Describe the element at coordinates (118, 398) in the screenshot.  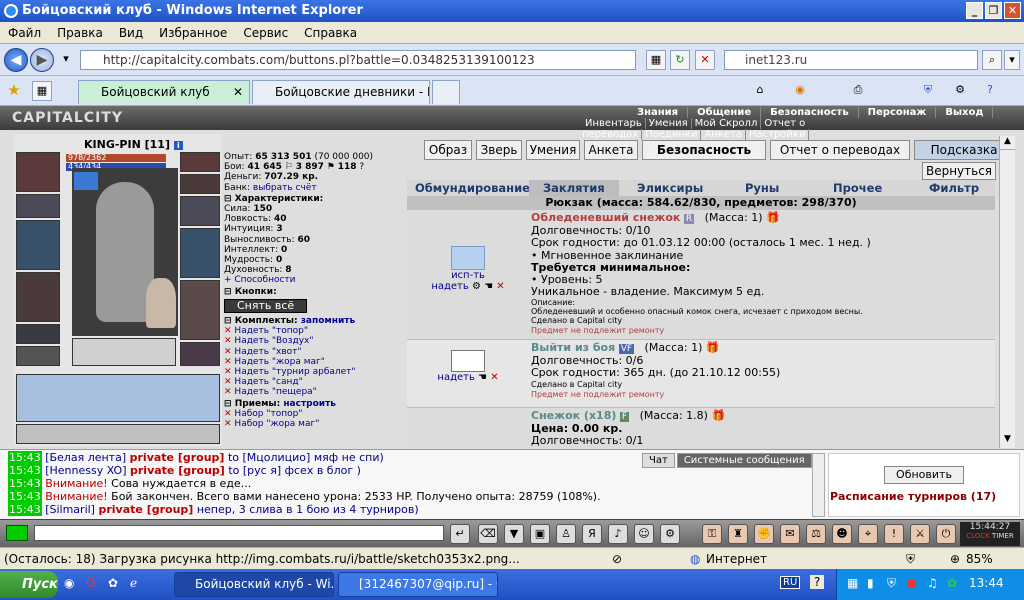
I see `scroll-slots` at that location.